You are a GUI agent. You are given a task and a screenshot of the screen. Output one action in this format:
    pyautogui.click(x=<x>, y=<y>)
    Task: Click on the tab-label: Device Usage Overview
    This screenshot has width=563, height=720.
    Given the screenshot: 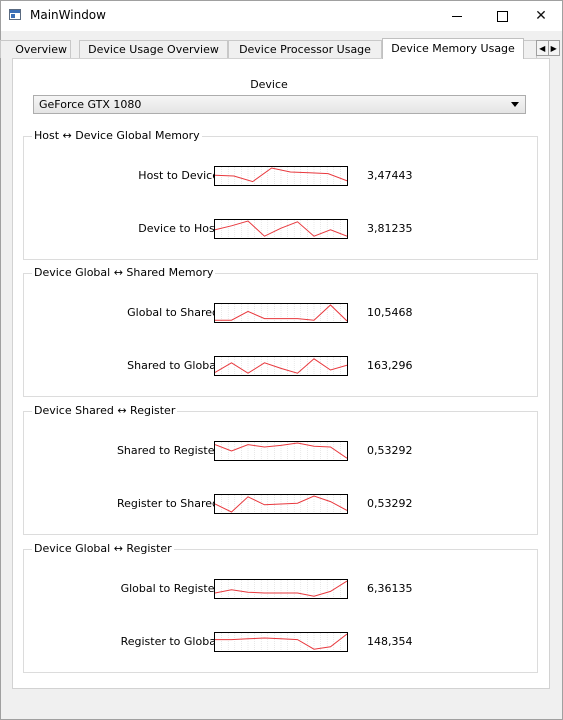 What is the action you would take?
    pyautogui.click(x=153, y=49)
    